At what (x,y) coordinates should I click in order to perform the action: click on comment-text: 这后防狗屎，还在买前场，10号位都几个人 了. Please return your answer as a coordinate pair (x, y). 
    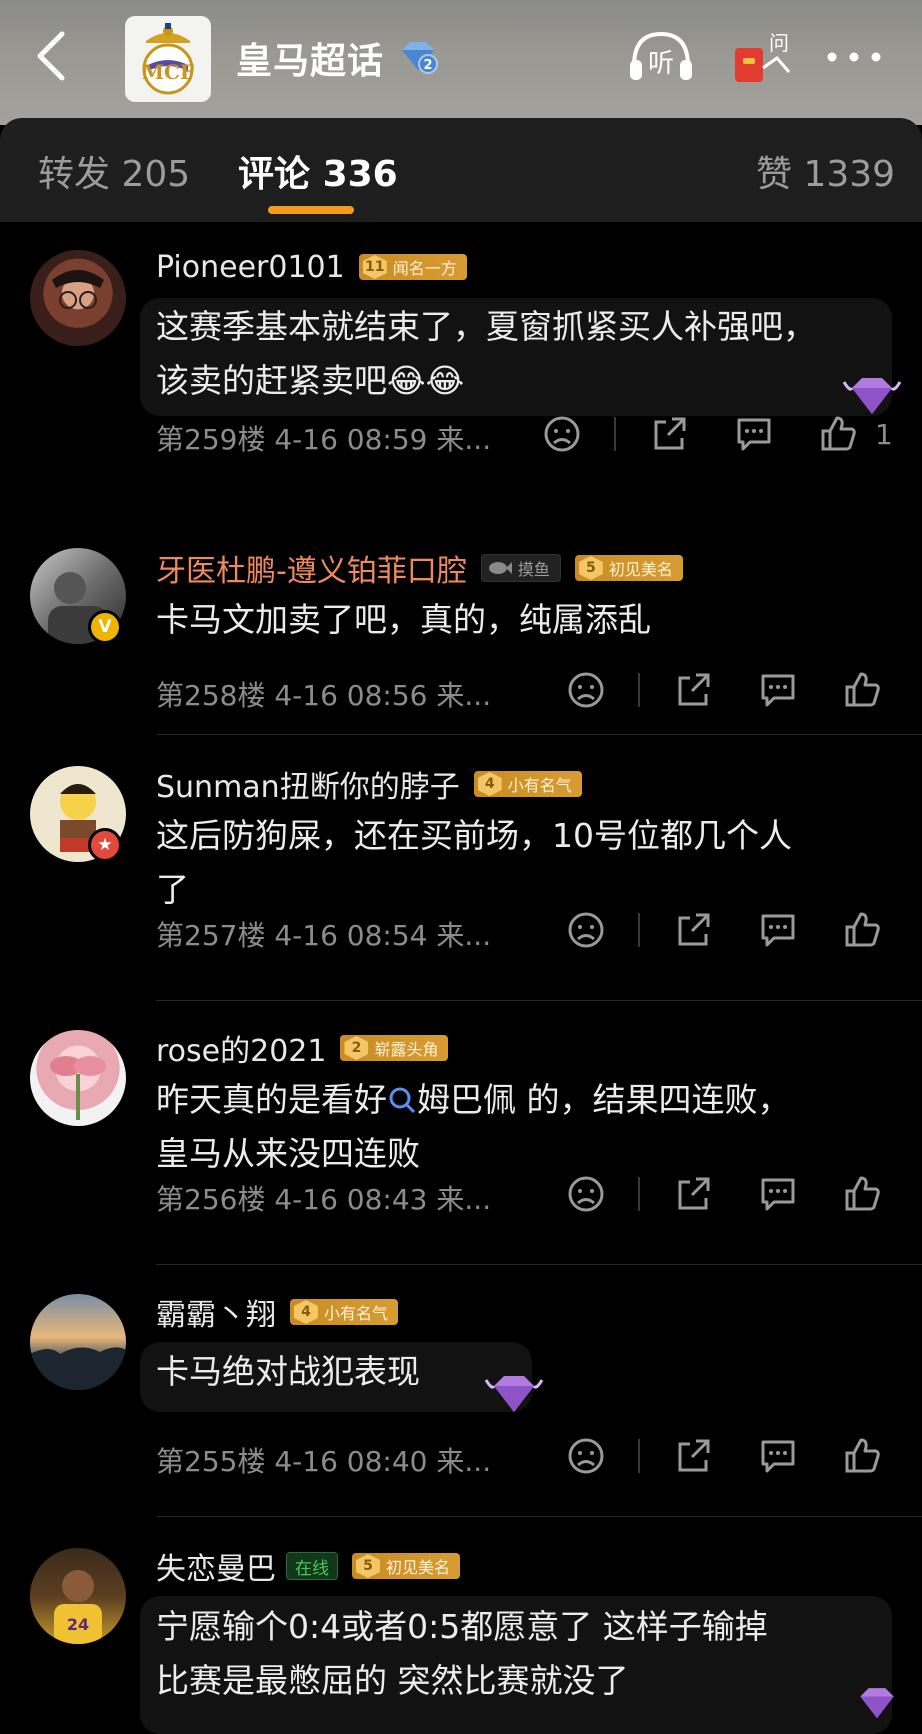
    Looking at the image, I should click on (474, 862).